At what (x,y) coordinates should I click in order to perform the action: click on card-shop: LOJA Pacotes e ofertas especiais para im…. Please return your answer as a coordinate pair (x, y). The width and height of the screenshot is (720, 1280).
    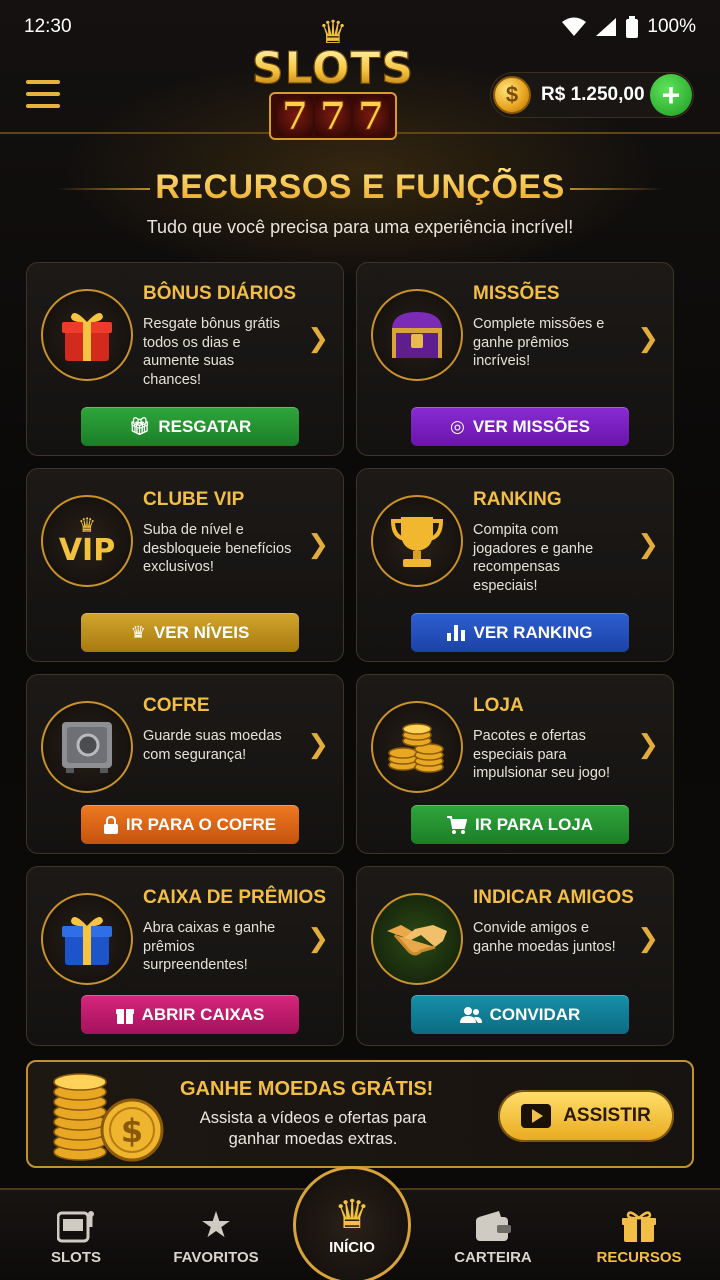
    Looking at the image, I should click on (515, 764).